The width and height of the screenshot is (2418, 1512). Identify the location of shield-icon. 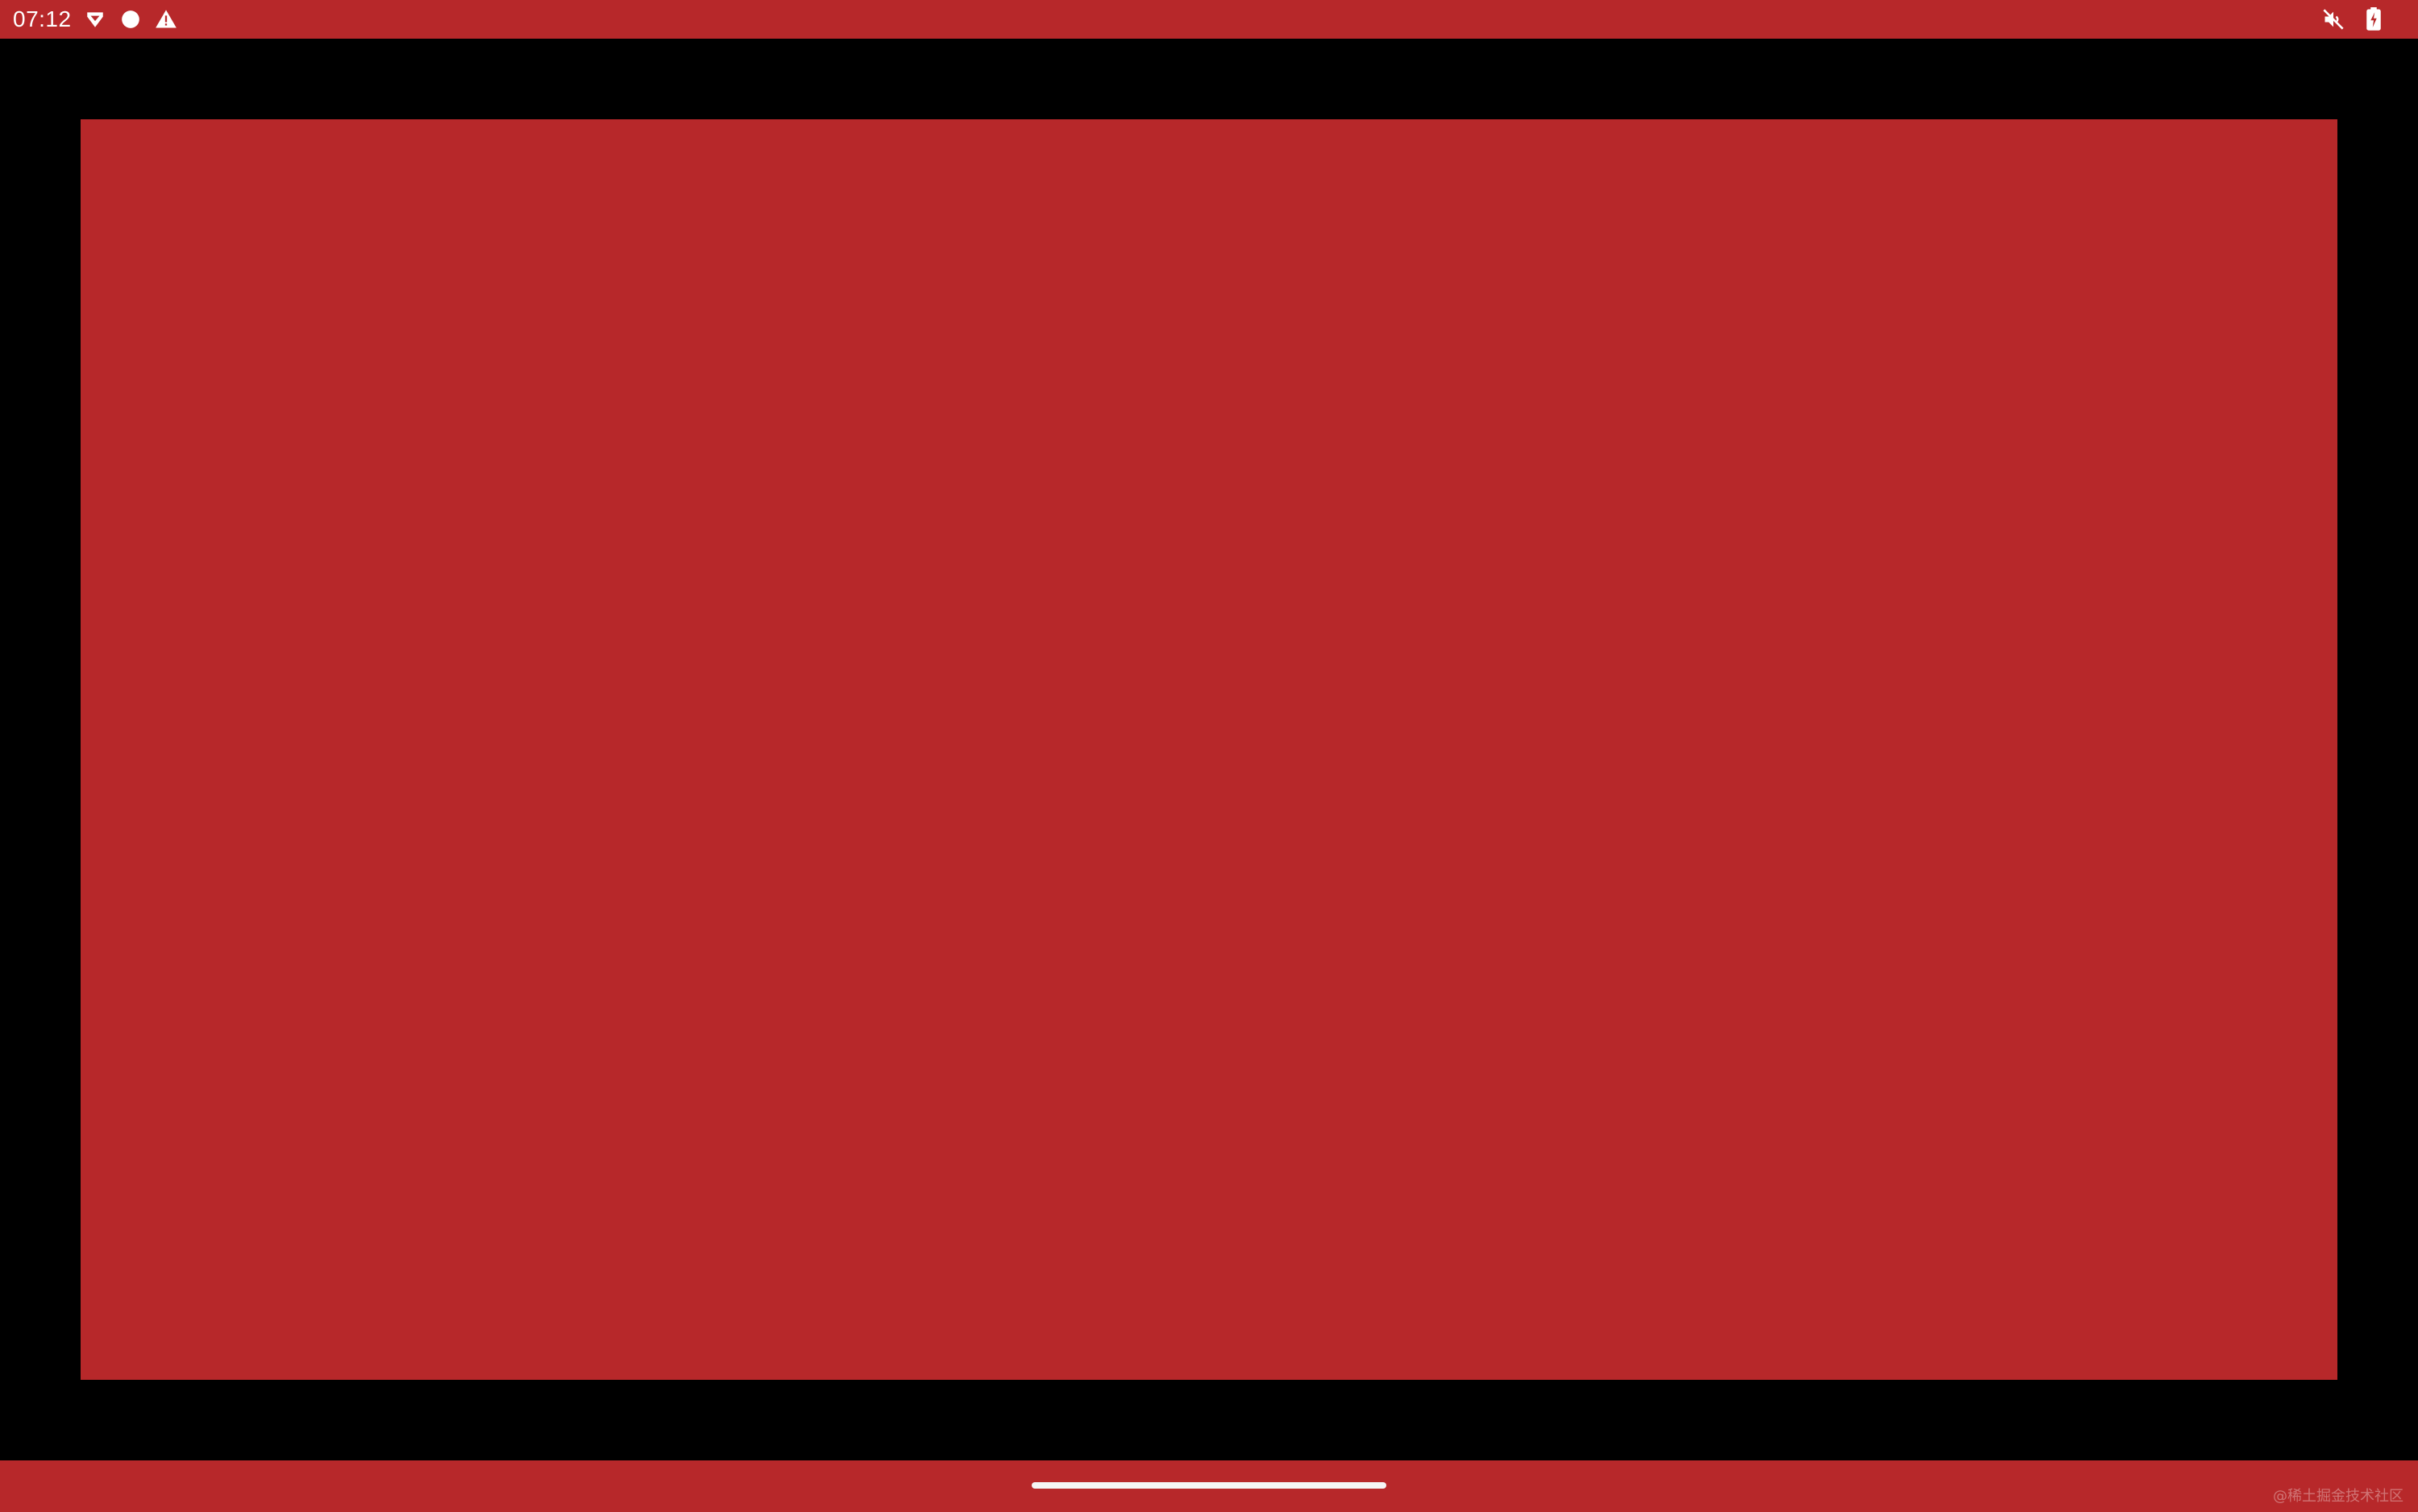
(95, 19).